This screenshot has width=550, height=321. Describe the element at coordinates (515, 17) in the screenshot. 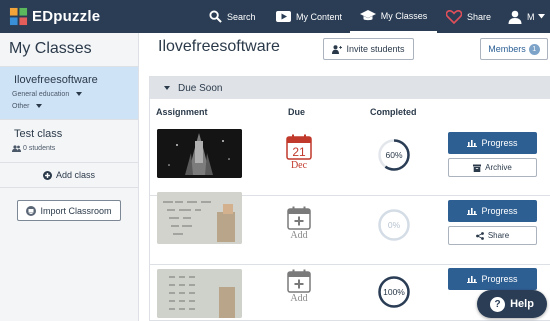

I see `user-avatar-icon` at that location.